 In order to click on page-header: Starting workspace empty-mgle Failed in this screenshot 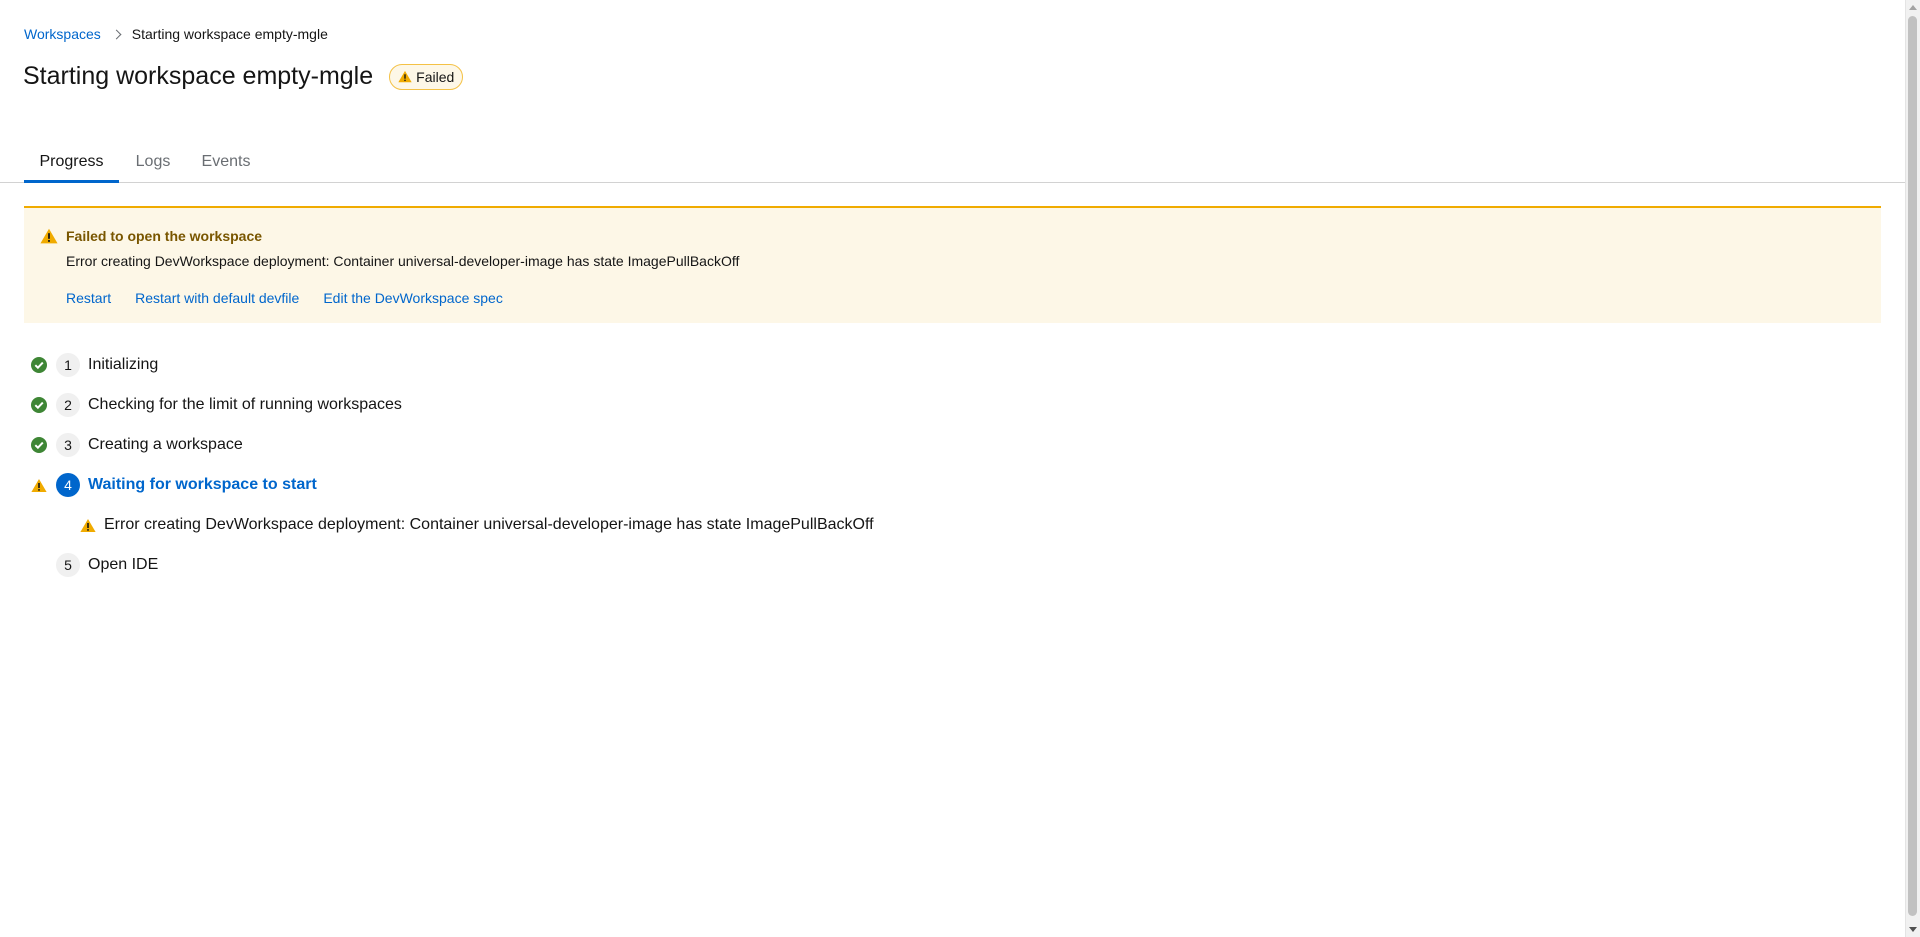, I will do `click(243, 76)`.